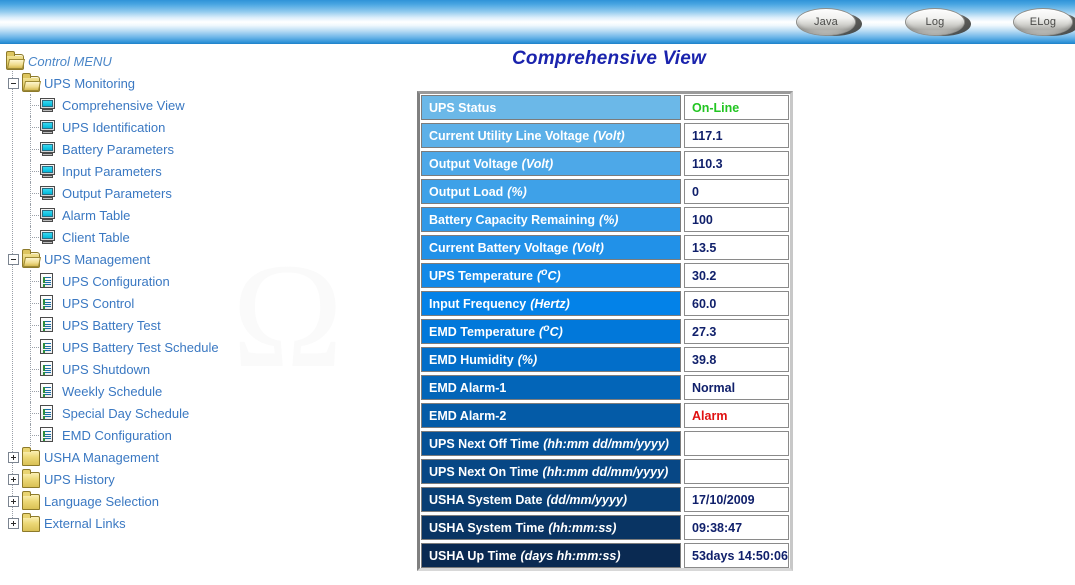  What do you see at coordinates (473, 555) in the screenshot?
I see `row-label-text: USHA Up Time` at bounding box center [473, 555].